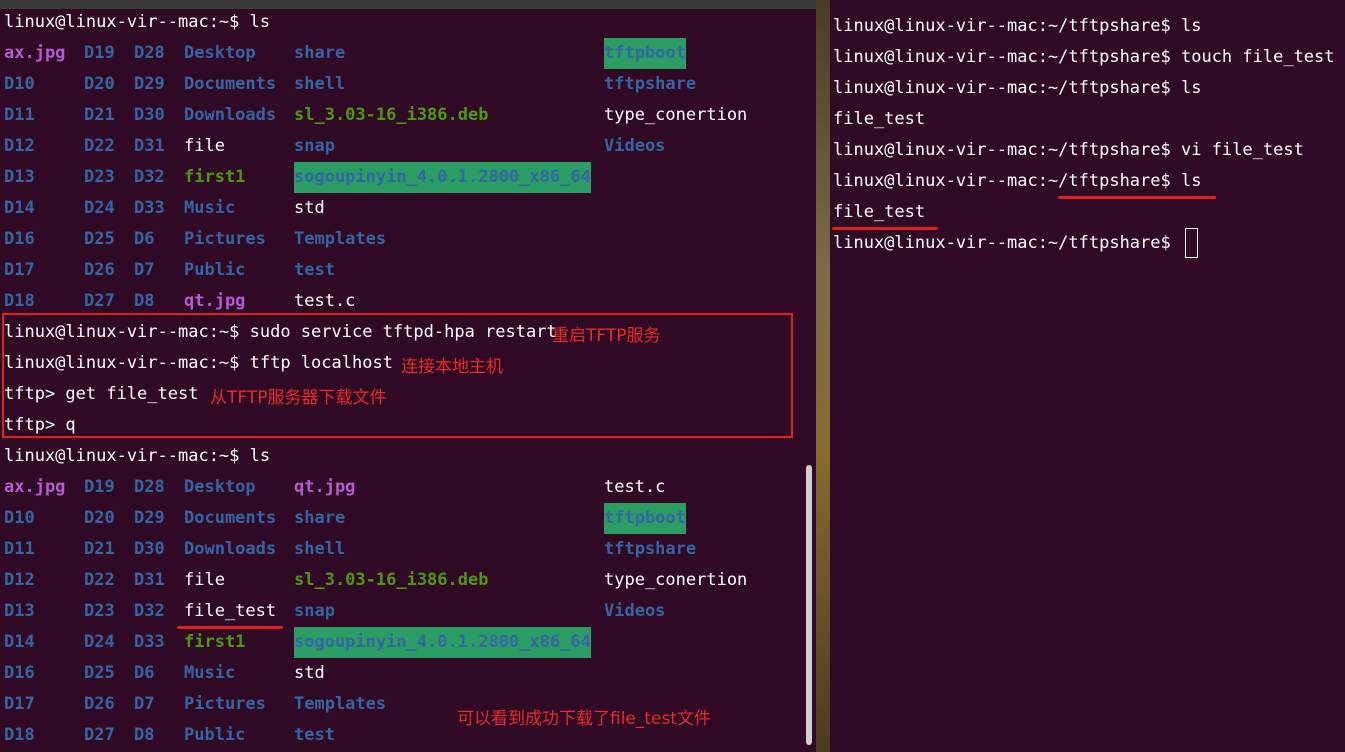  Describe the element at coordinates (230, 627) in the screenshot. I see `file-test-underline` at that location.